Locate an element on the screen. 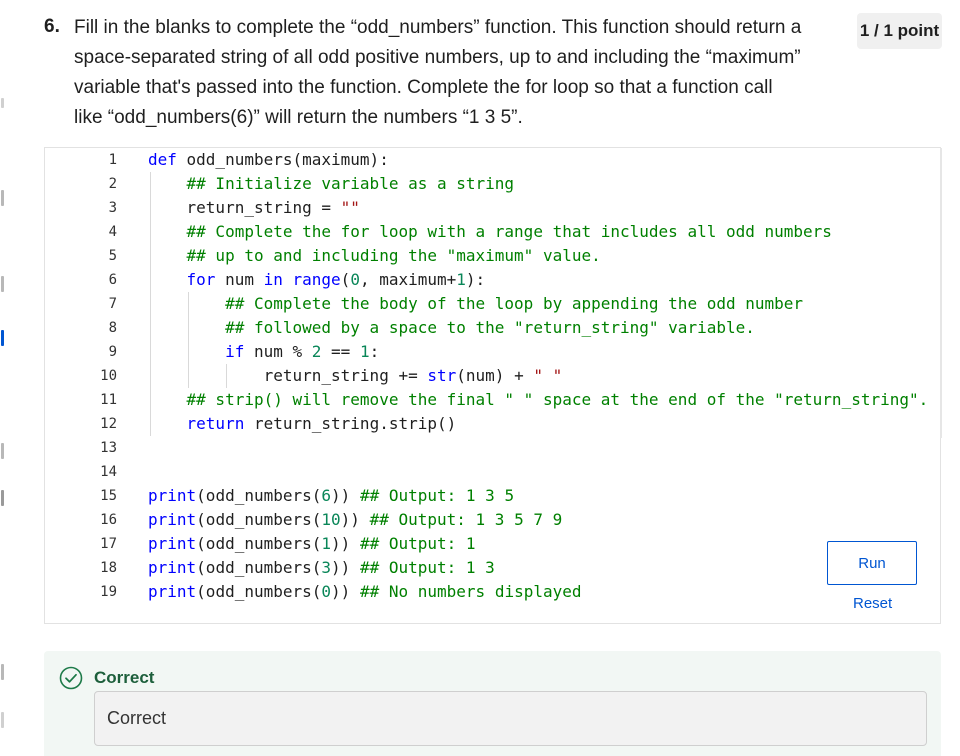 The height and width of the screenshot is (756, 960). code-token: "" is located at coordinates (350, 207).